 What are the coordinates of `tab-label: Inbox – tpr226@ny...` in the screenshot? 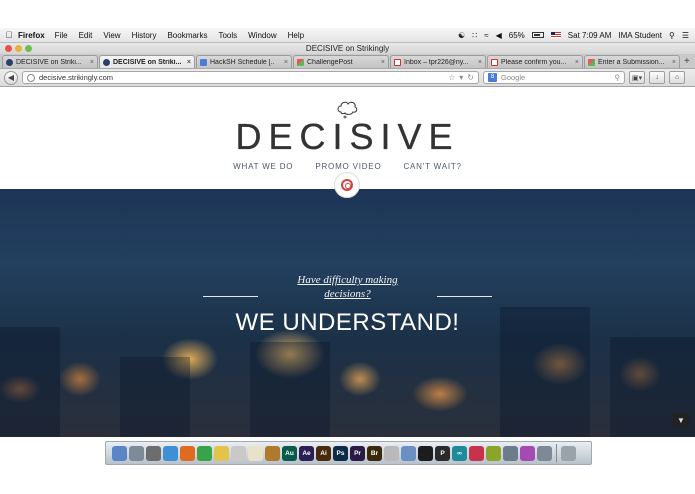 It's located at (436, 62).